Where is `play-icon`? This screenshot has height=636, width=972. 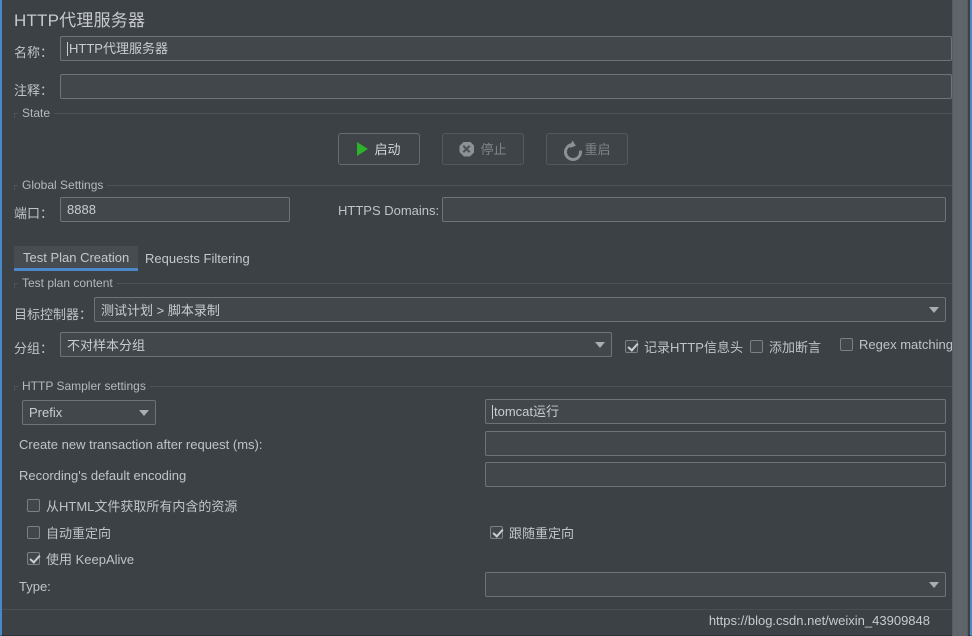
play-icon is located at coordinates (363, 149).